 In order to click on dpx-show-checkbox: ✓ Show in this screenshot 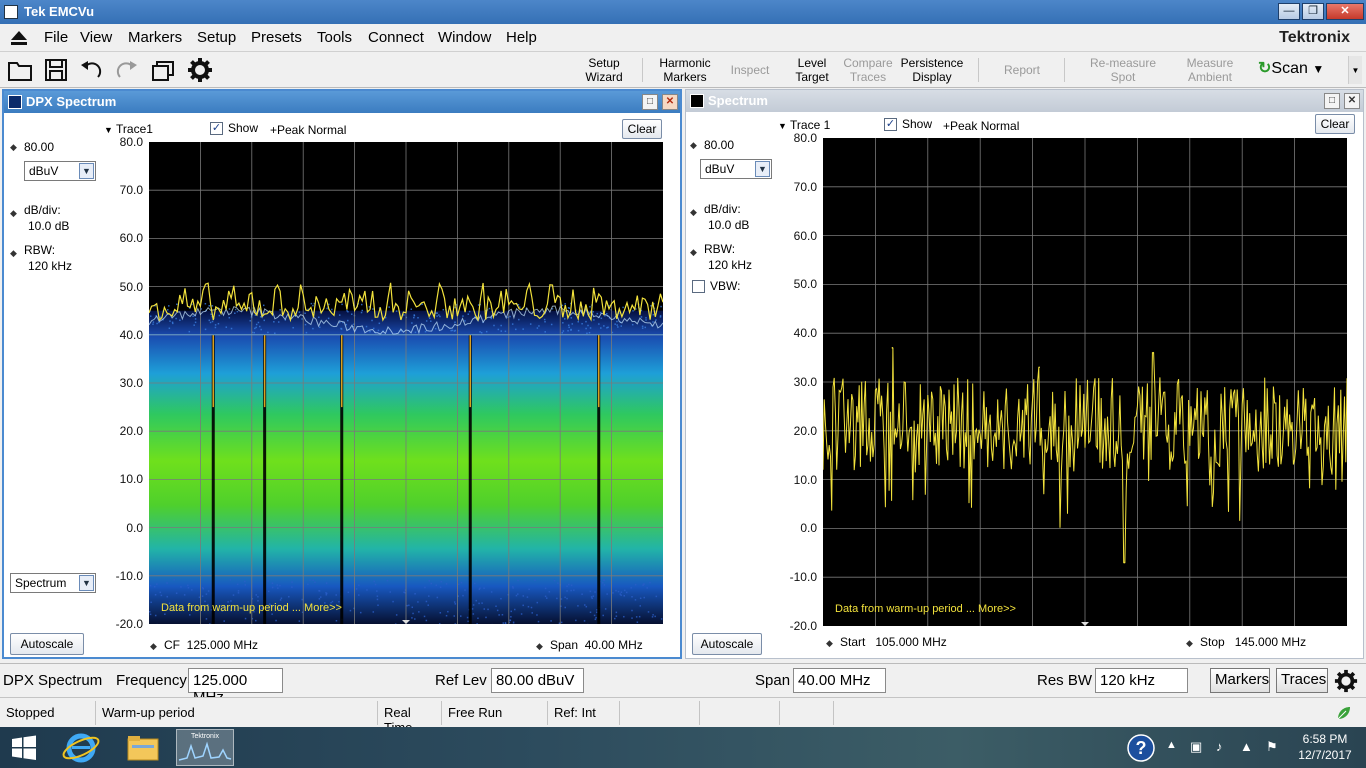, I will do `click(234, 128)`.